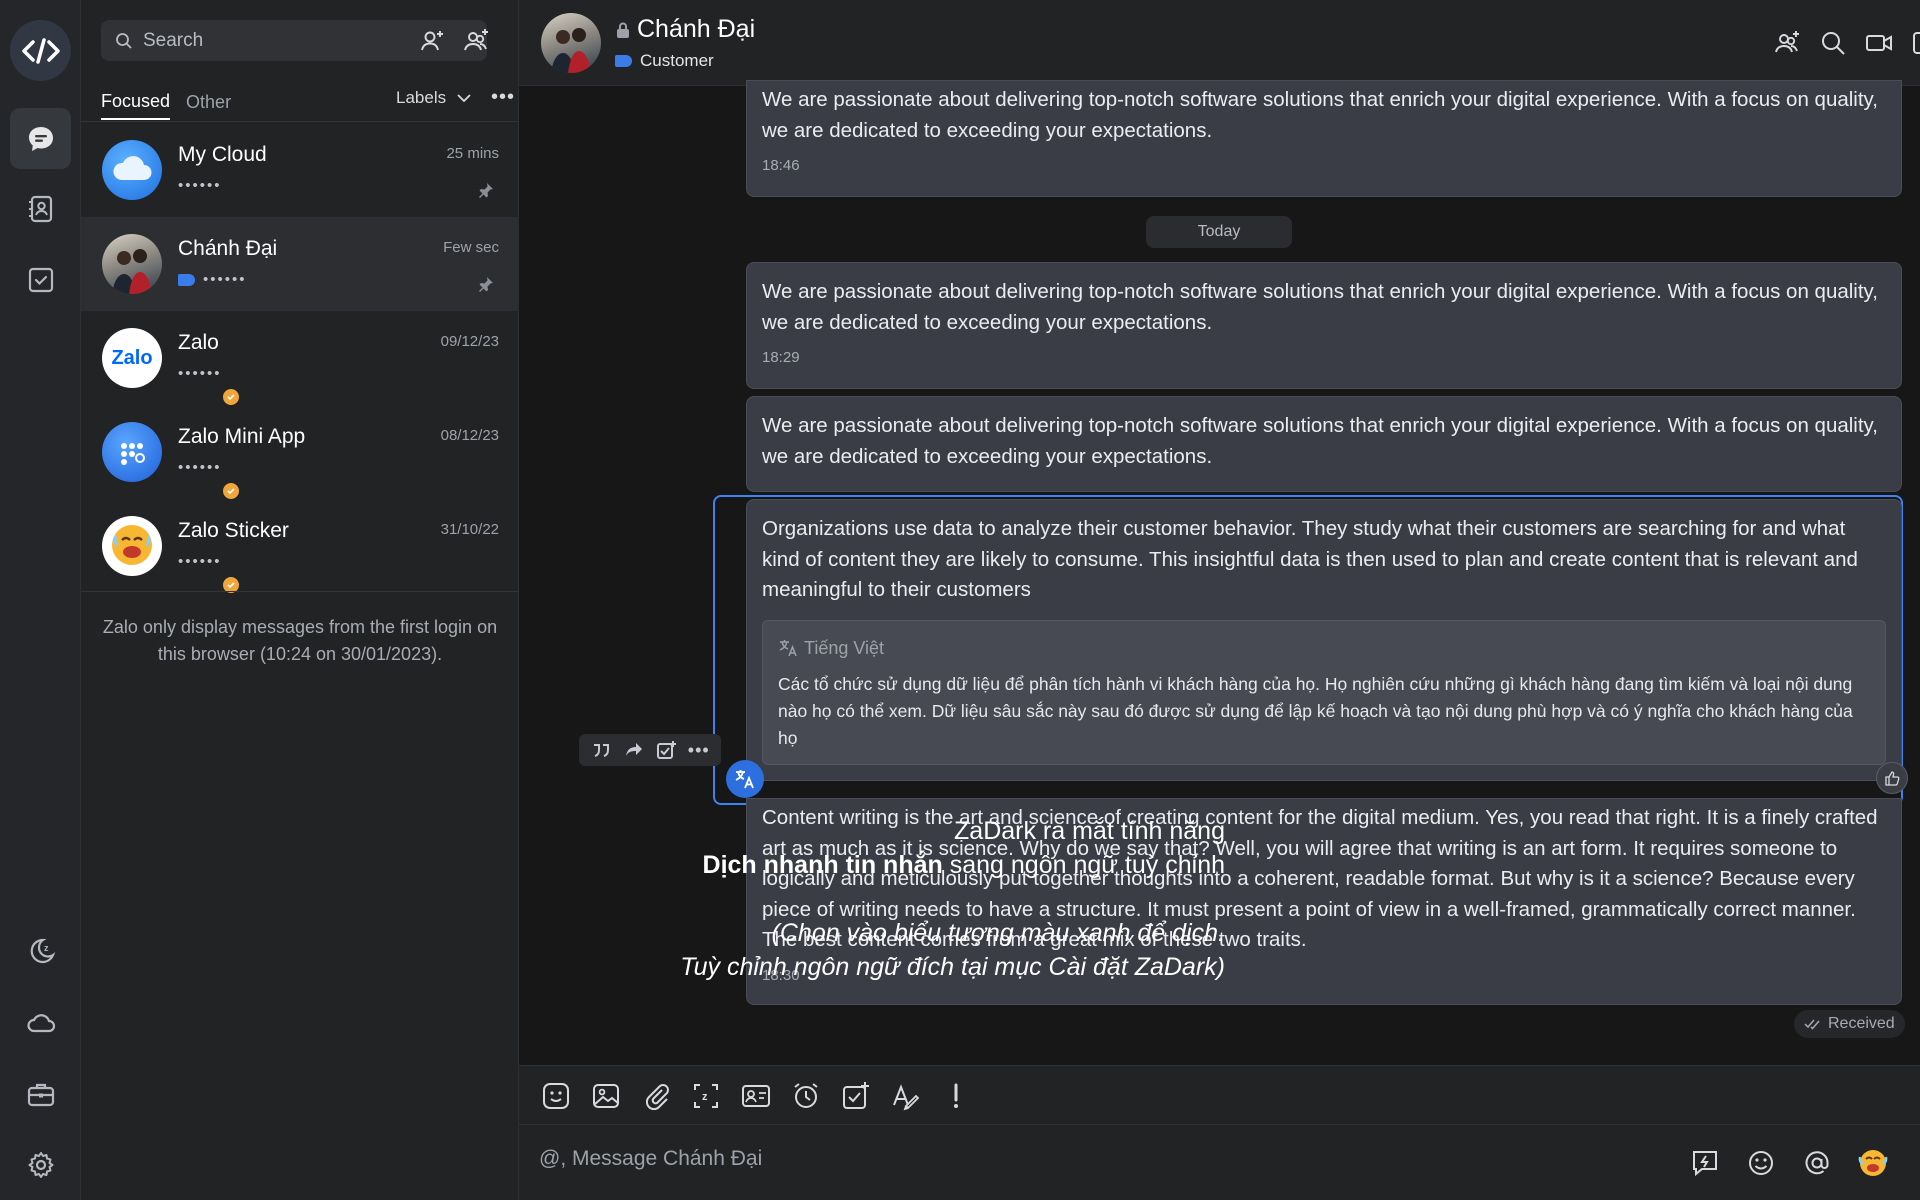  I want to click on conversation-name: Zalo Sticker, so click(233, 530).